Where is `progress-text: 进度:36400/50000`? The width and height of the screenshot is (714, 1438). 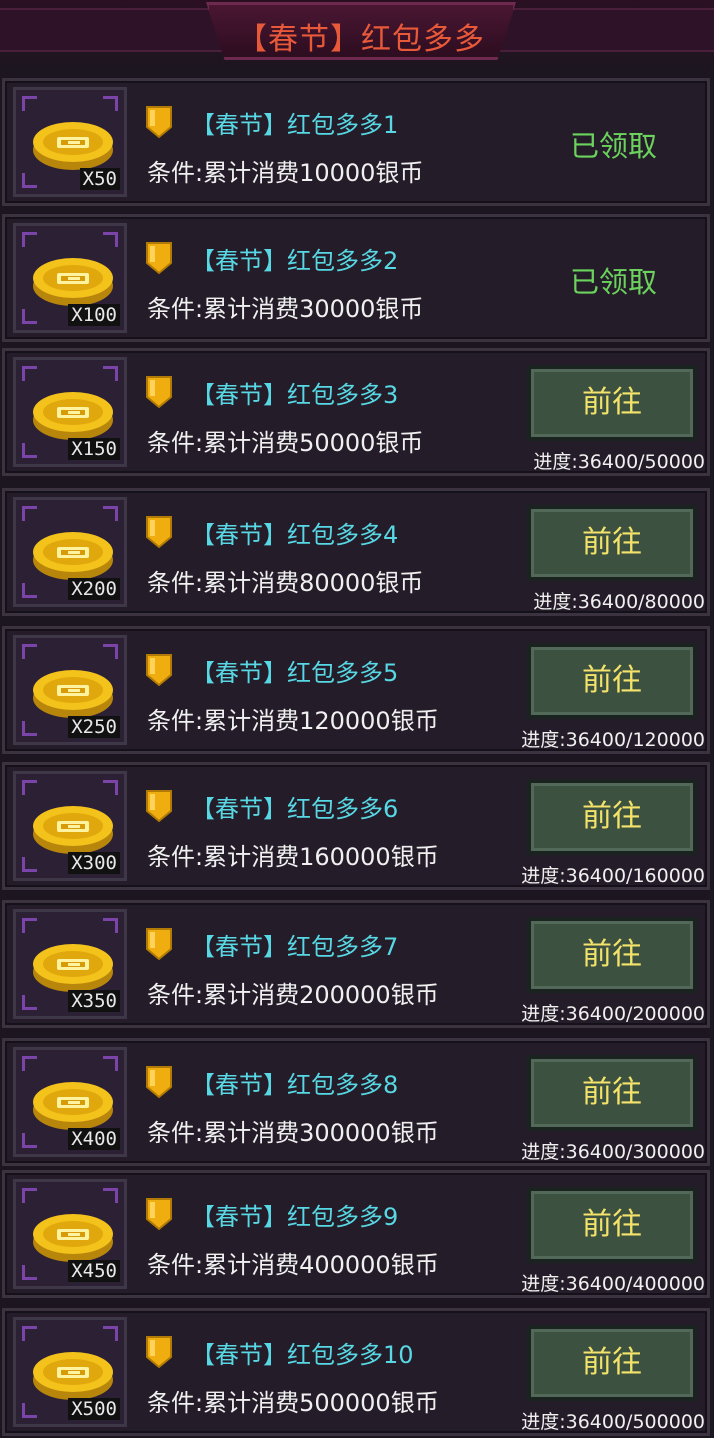 progress-text: 进度:36400/50000 is located at coordinates (619, 462).